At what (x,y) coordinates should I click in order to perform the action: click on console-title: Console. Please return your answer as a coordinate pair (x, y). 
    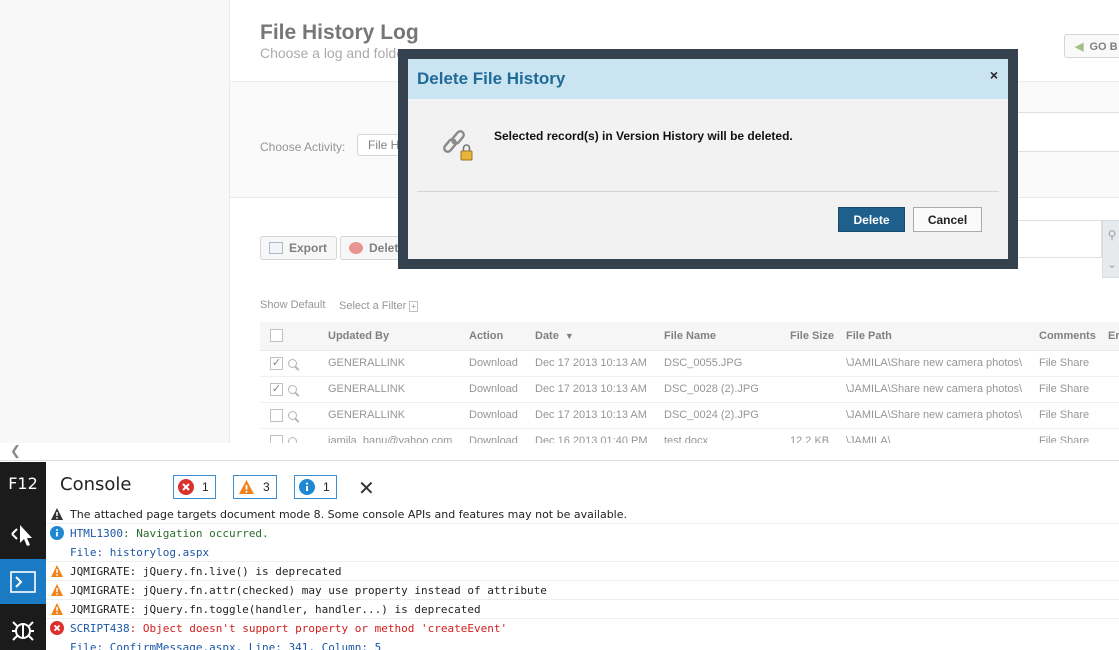
    Looking at the image, I should click on (96, 484).